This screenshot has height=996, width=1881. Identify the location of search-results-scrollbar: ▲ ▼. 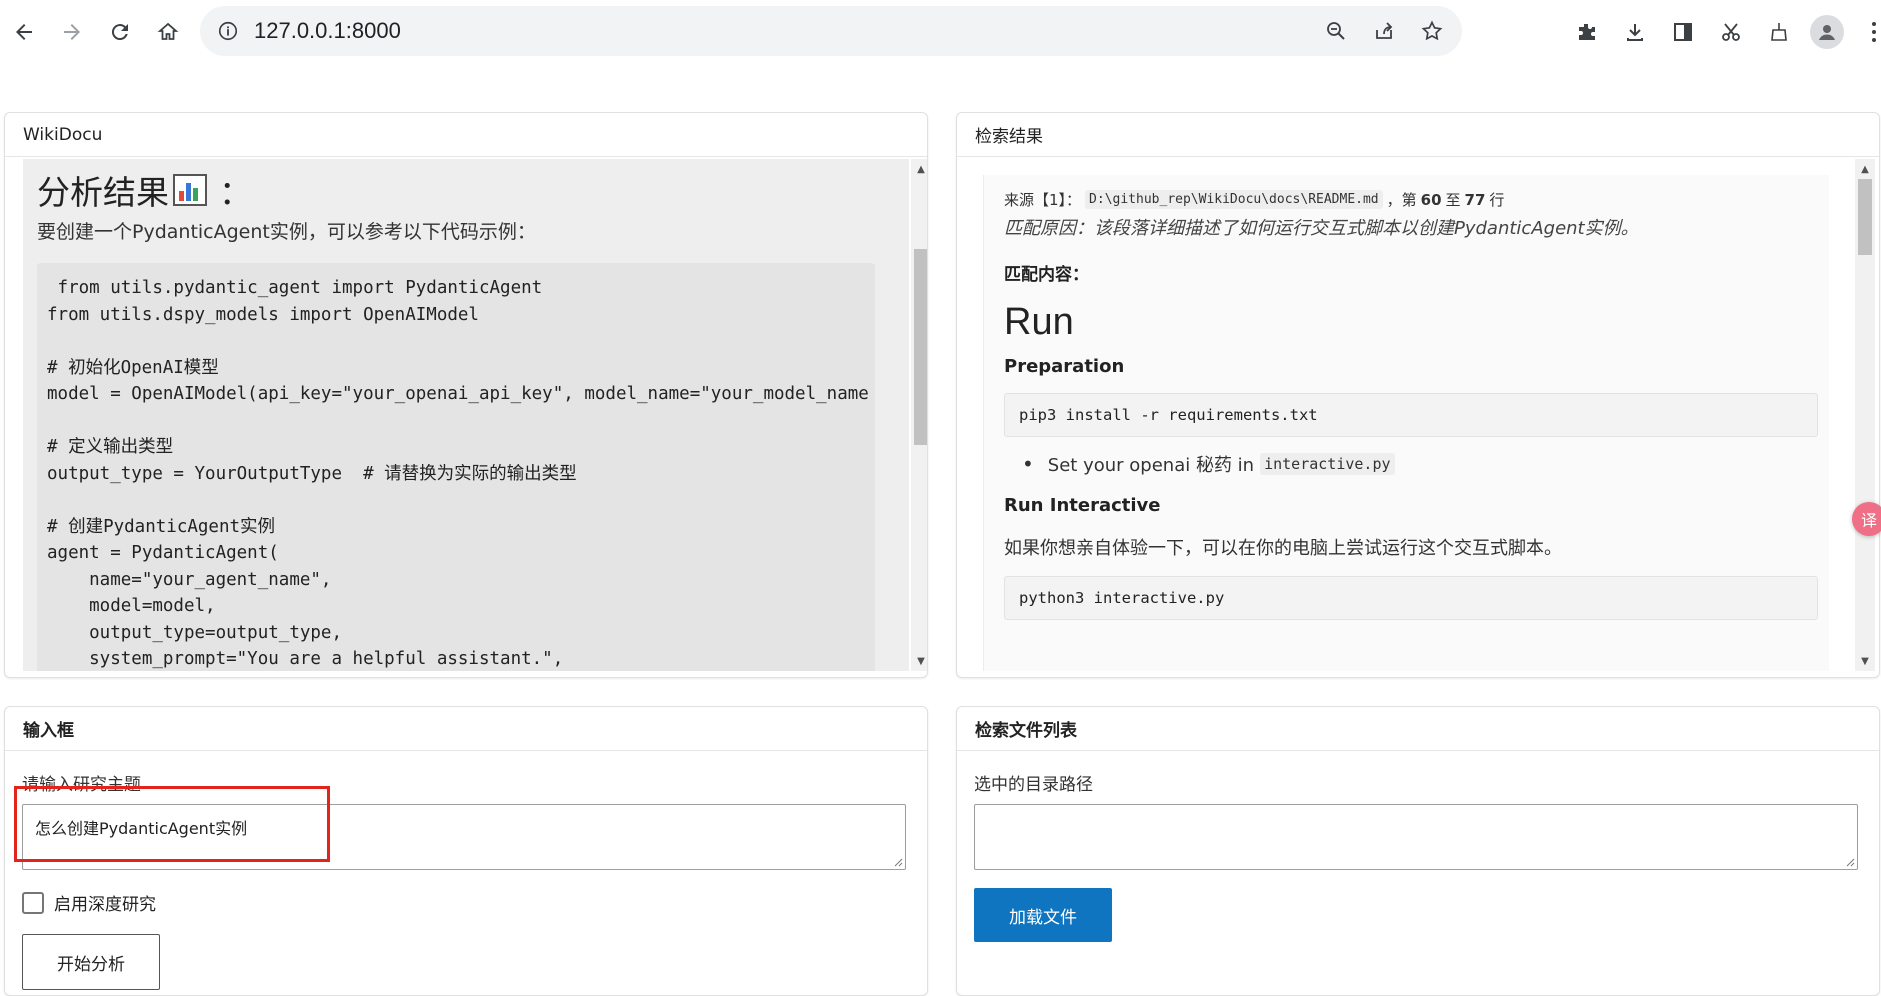
(1865, 415).